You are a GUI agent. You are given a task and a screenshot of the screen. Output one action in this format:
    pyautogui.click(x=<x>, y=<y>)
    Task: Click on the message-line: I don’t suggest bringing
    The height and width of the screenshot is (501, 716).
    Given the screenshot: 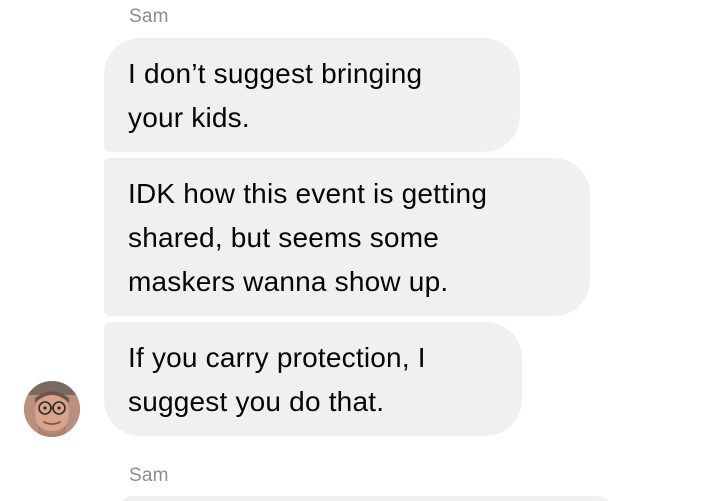 What is the action you would take?
    pyautogui.click(x=275, y=73)
    